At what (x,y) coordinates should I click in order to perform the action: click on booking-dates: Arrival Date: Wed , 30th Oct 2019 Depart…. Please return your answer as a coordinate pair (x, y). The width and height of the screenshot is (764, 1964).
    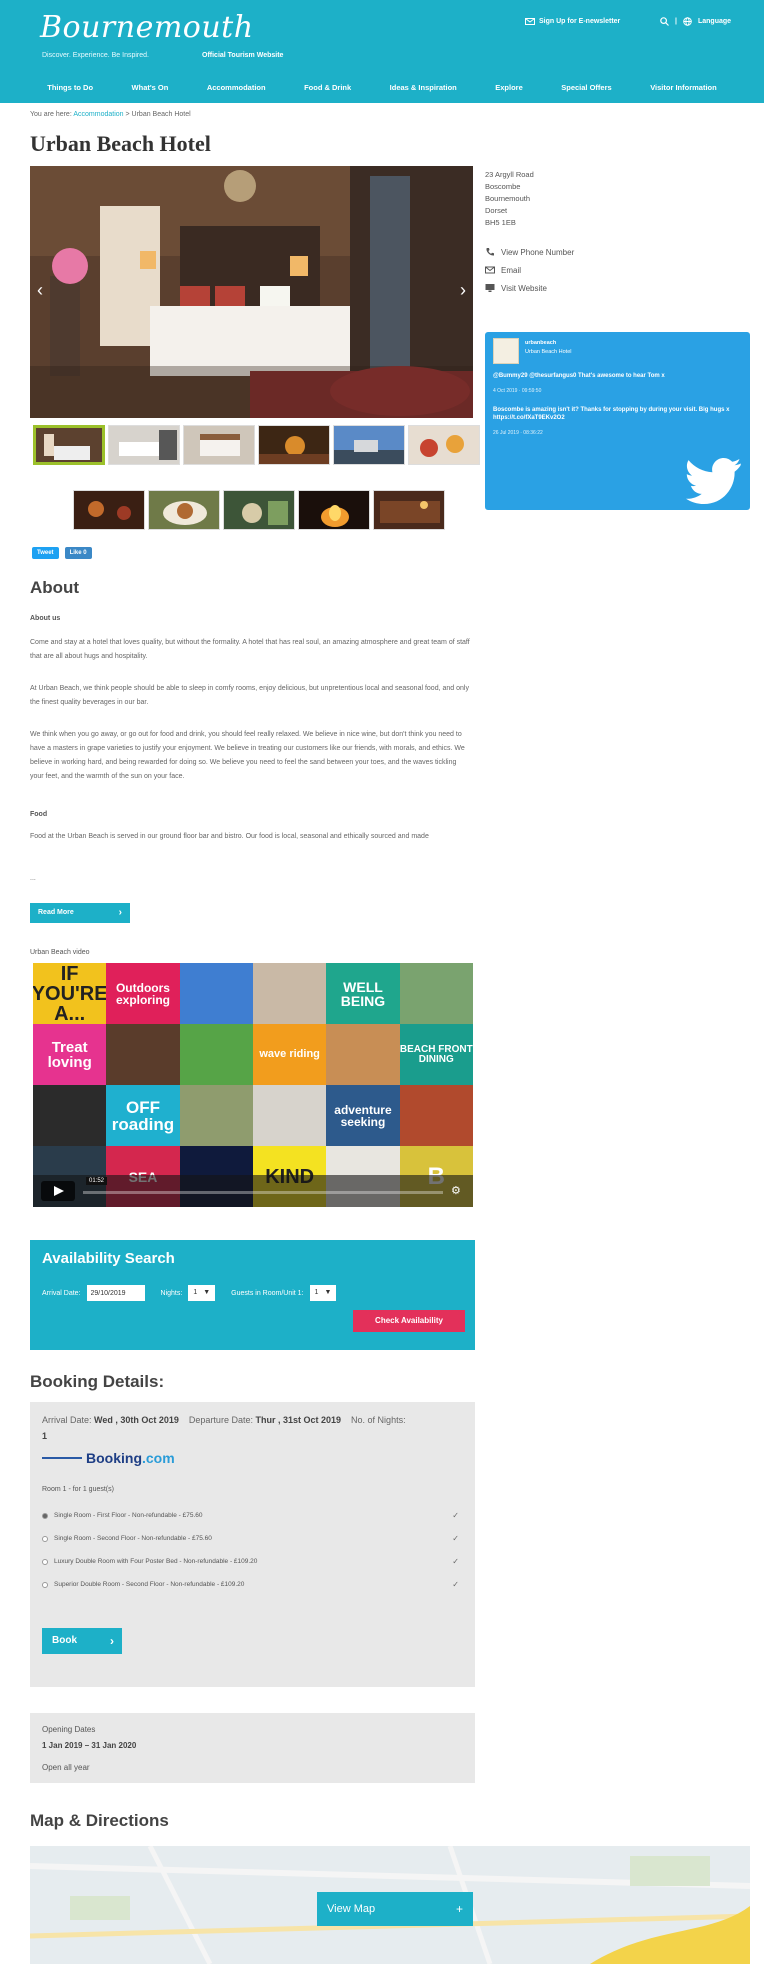
    Looking at the image, I should click on (254, 1428).